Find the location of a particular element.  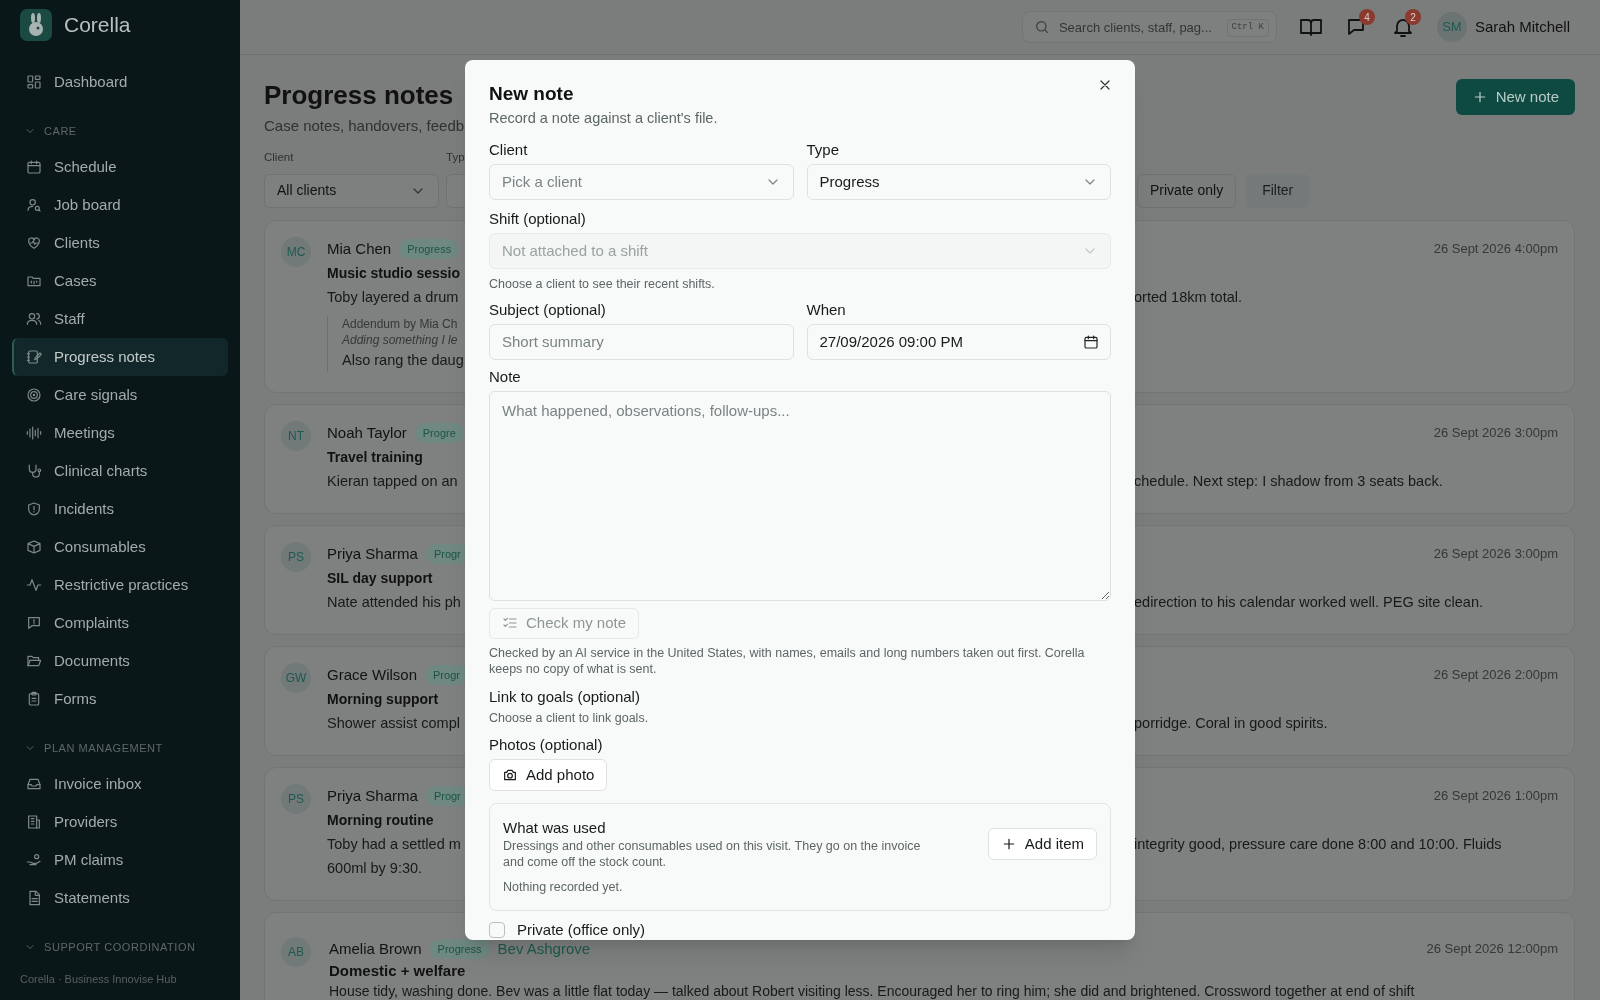

author-name: Mia Chen is located at coordinates (359, 248).